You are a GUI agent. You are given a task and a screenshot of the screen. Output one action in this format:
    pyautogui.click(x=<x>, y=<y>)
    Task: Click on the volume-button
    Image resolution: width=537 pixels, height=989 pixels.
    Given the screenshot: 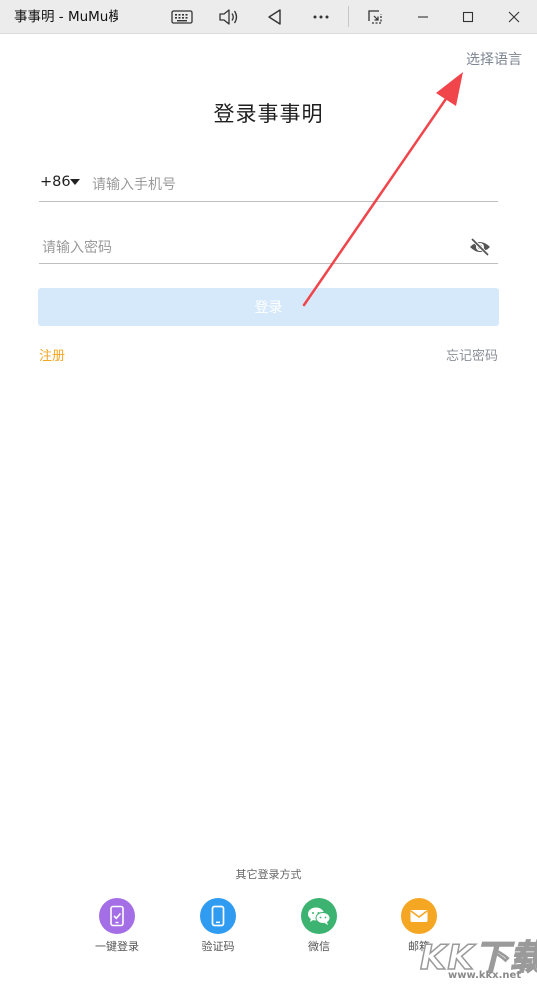 What is the action you would take?
    pyautogui.click(x=229, y=16)
    